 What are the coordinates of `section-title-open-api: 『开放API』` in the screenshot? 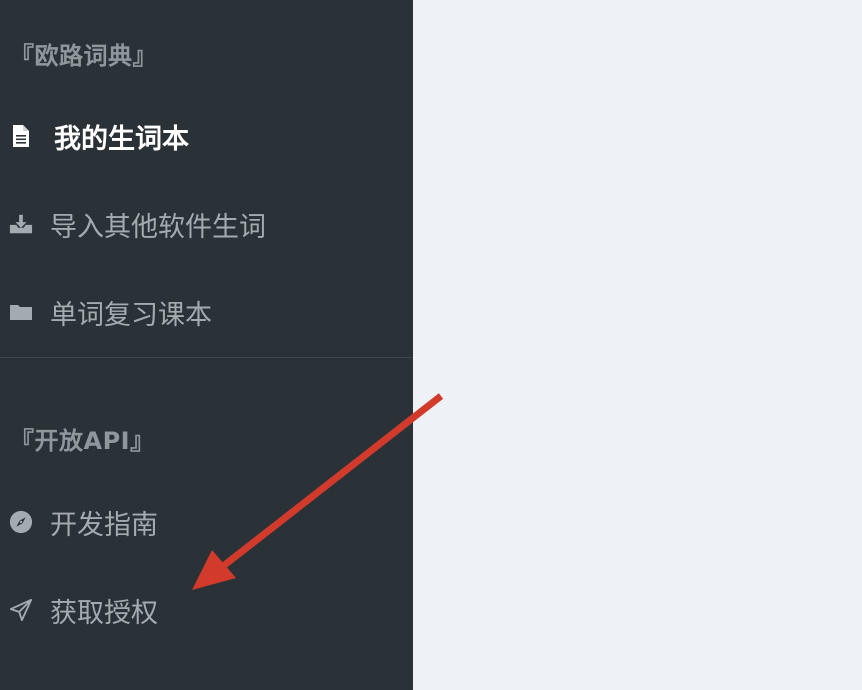 It's located at (82, 441).